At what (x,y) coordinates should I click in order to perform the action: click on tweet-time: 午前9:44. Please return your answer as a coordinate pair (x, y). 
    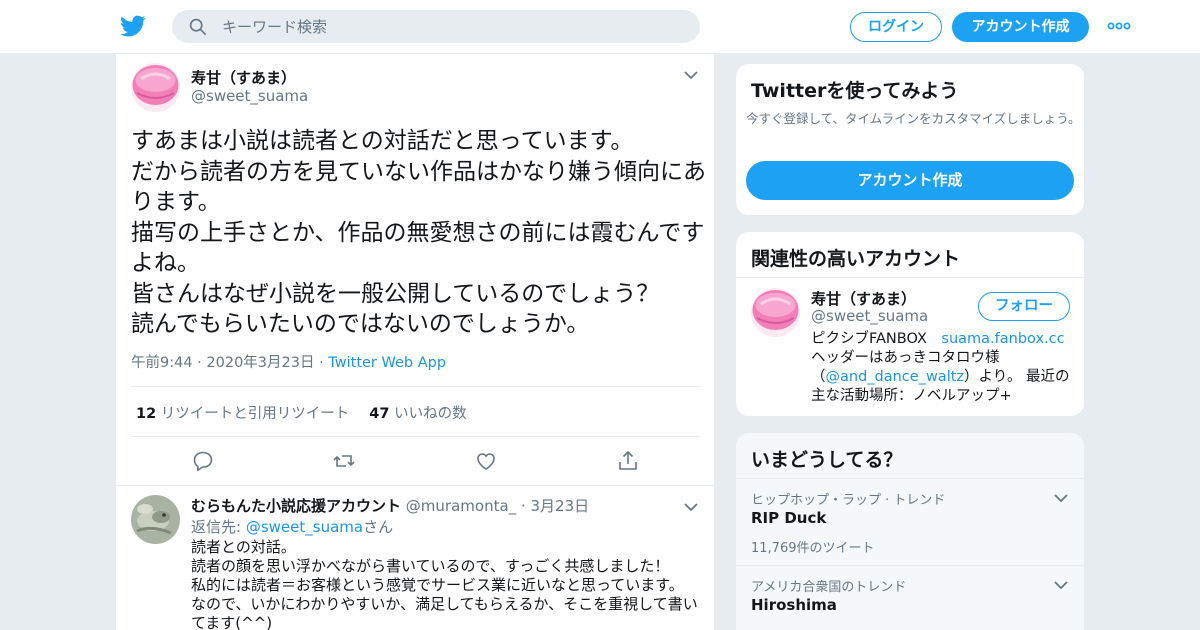
    Looking at the image, I should click on (162, 363).